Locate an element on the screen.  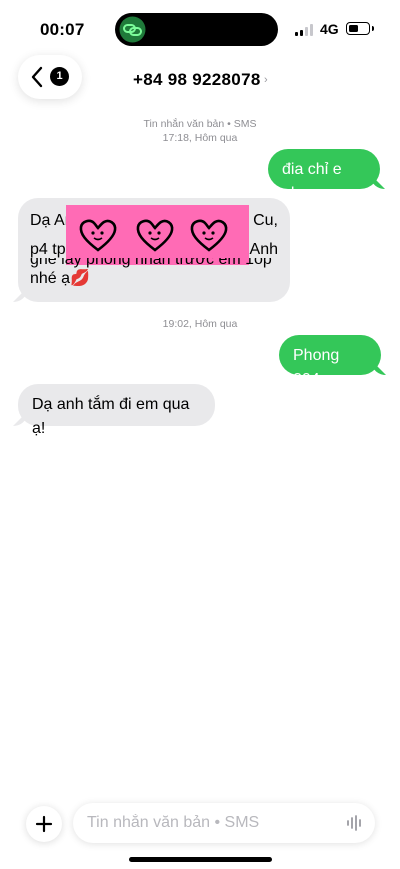
timestamp: 19:02, Hôm qua is located at coordinates (200, 324).